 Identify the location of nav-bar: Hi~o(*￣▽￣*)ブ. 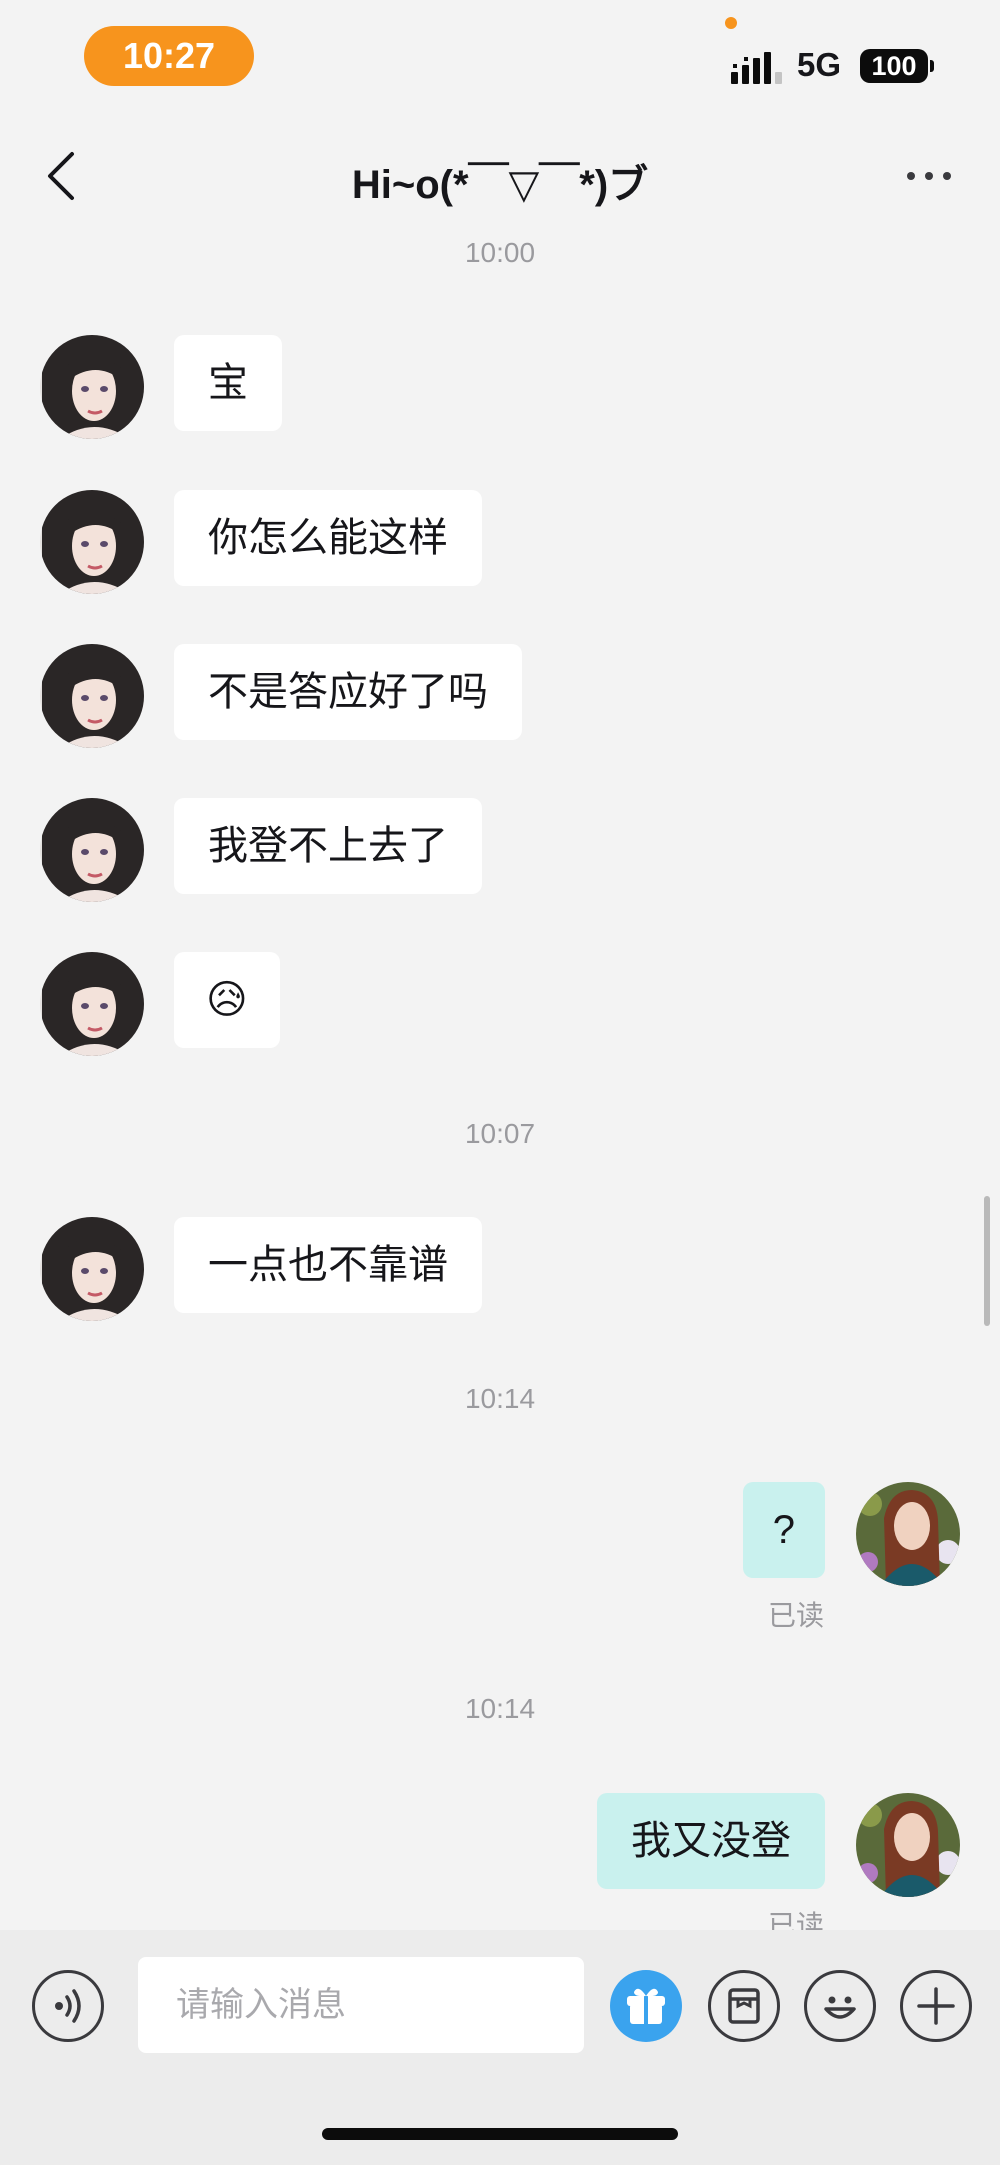
(500, 175).